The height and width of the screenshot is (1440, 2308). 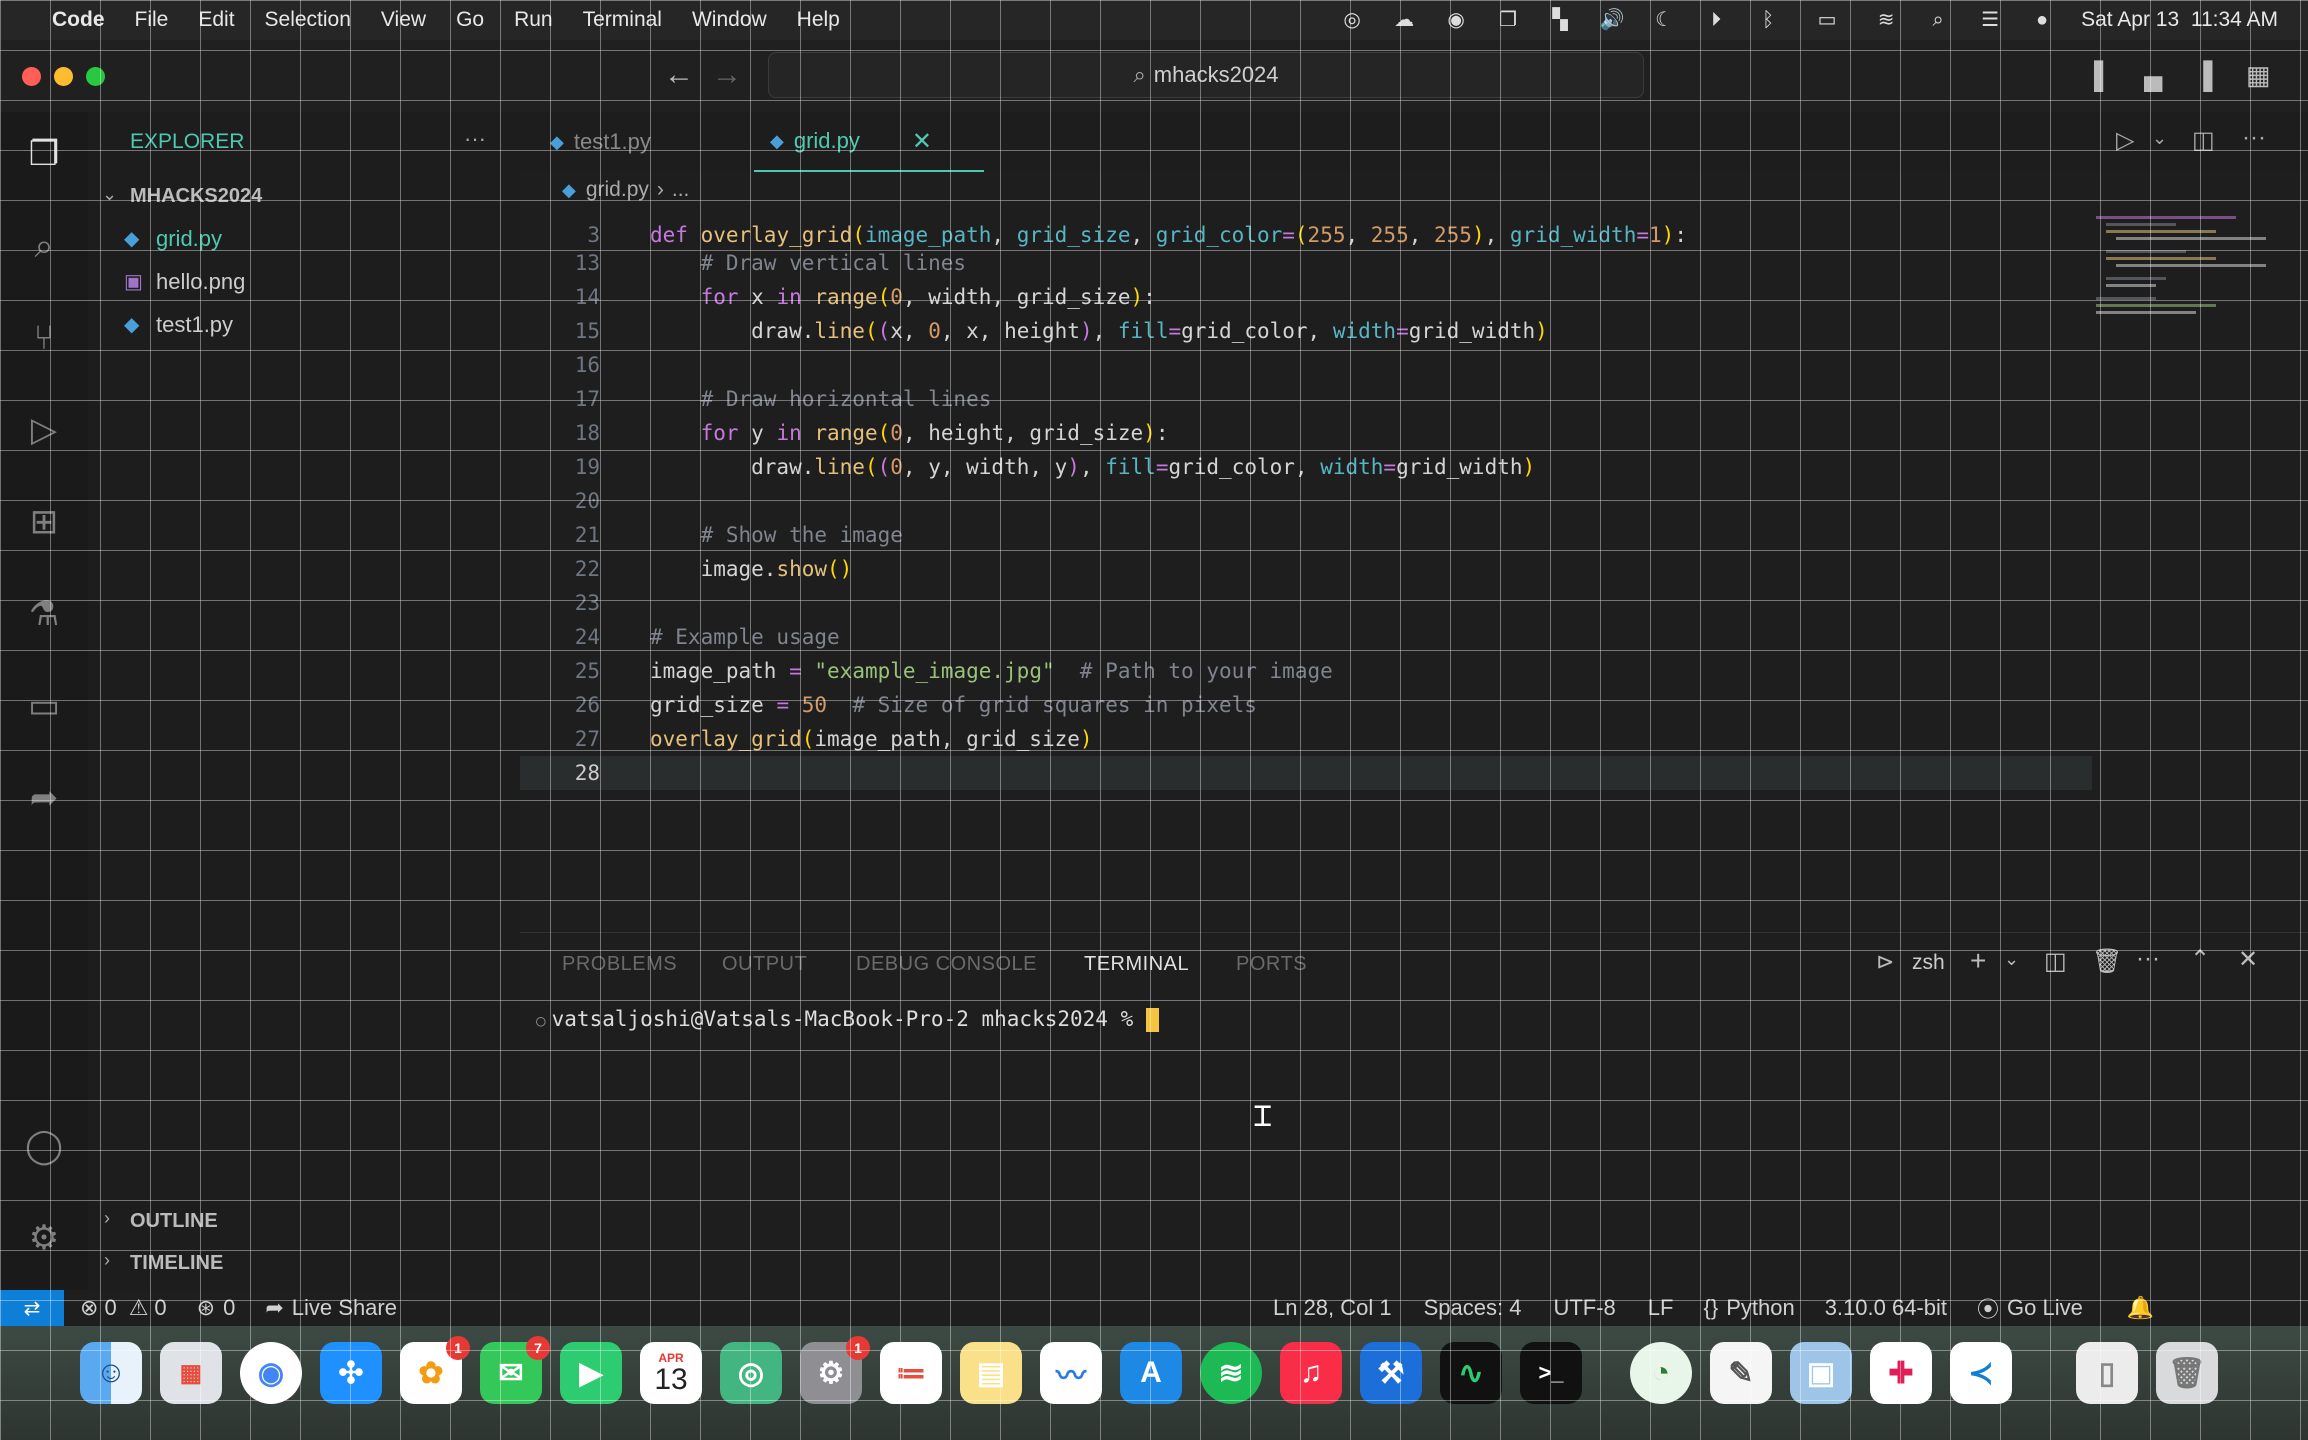 What do you see at coordinates (1332, 1308) in the screenshot?
I see `cursor-position: Ln 28, Col 1` at bounding box center [1332, 1308].